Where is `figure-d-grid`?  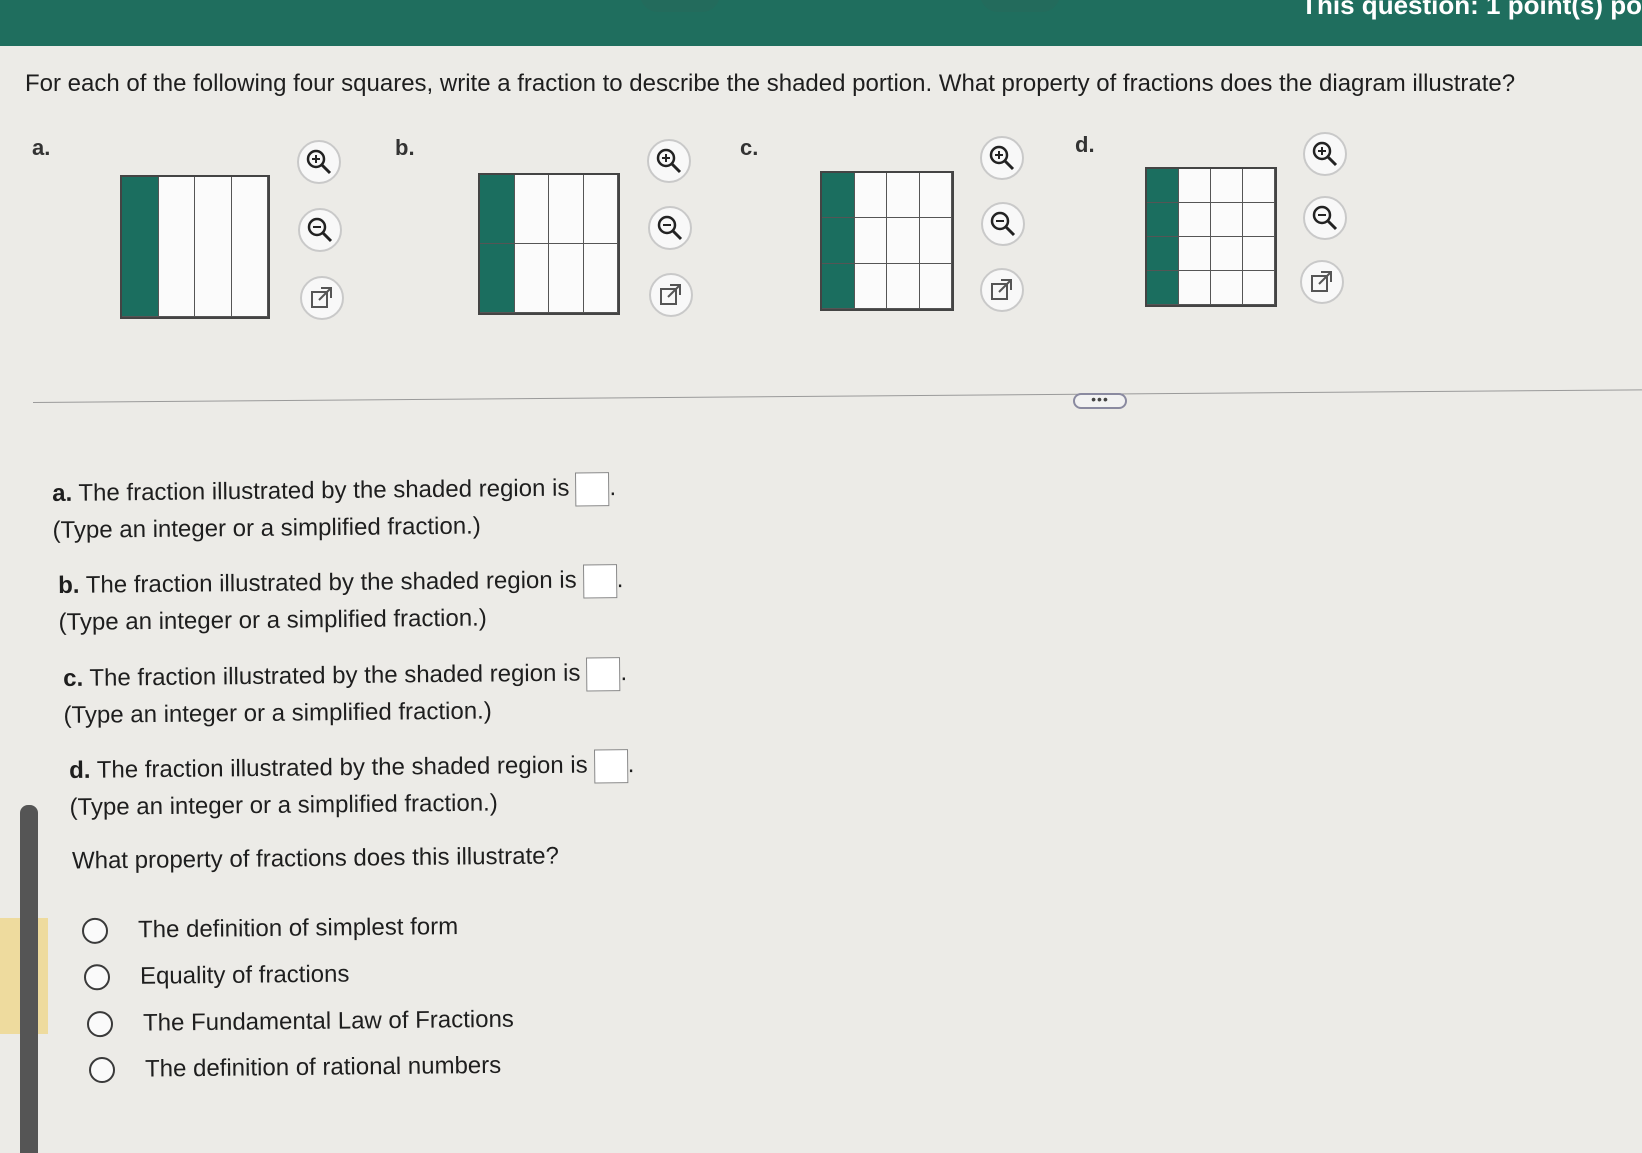
figure-d-grid is located at coordinates (1211, 237).